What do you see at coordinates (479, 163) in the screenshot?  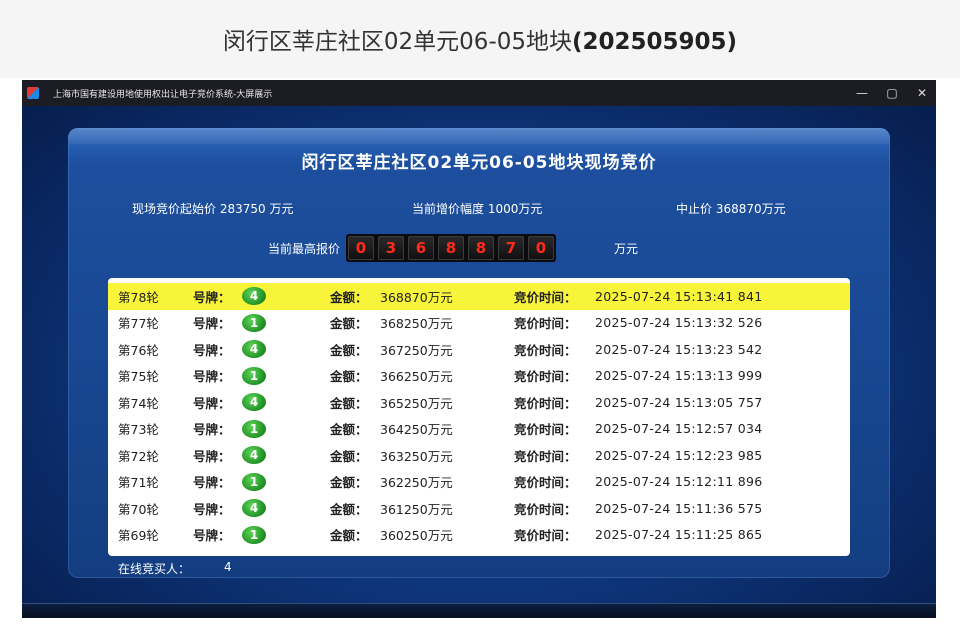 I see `auction-title: 闵行区莘庄社区02单元06-05地块现场竞价` at bounding box center [479, 163].